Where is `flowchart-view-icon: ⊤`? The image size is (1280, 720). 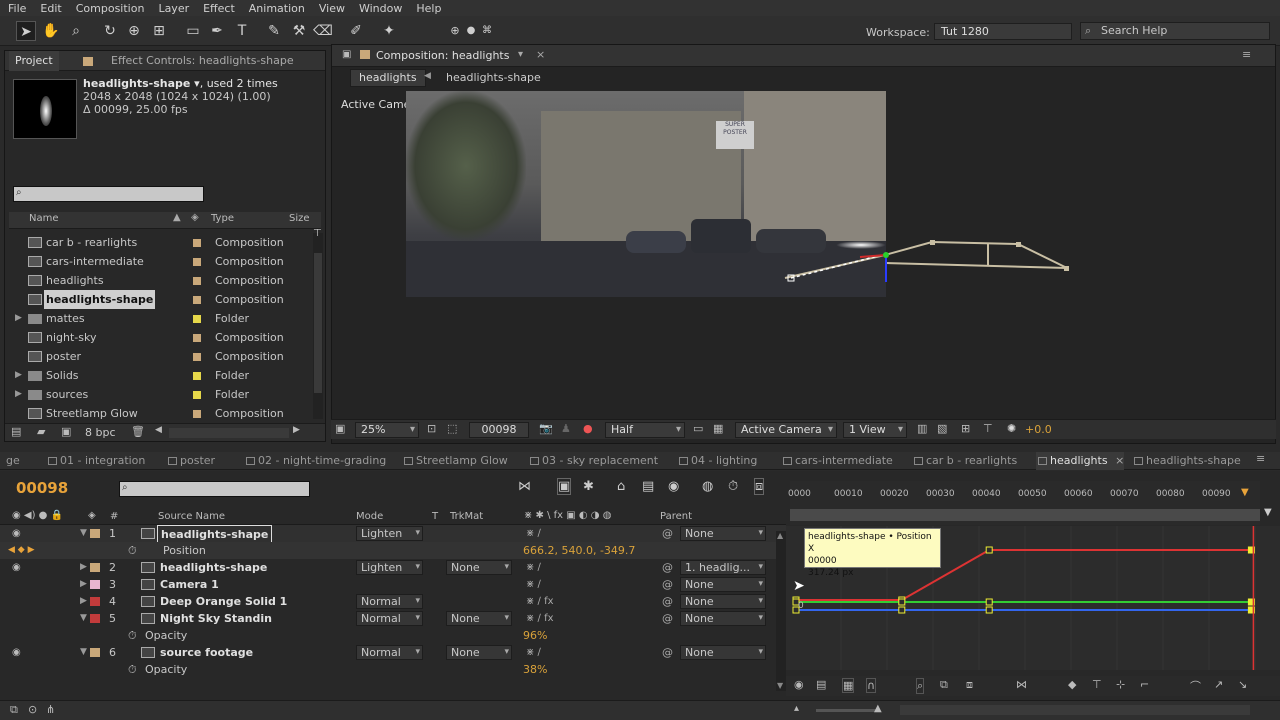 flowchart-view-icon: ⊤ is located at coordinates (988, 428).